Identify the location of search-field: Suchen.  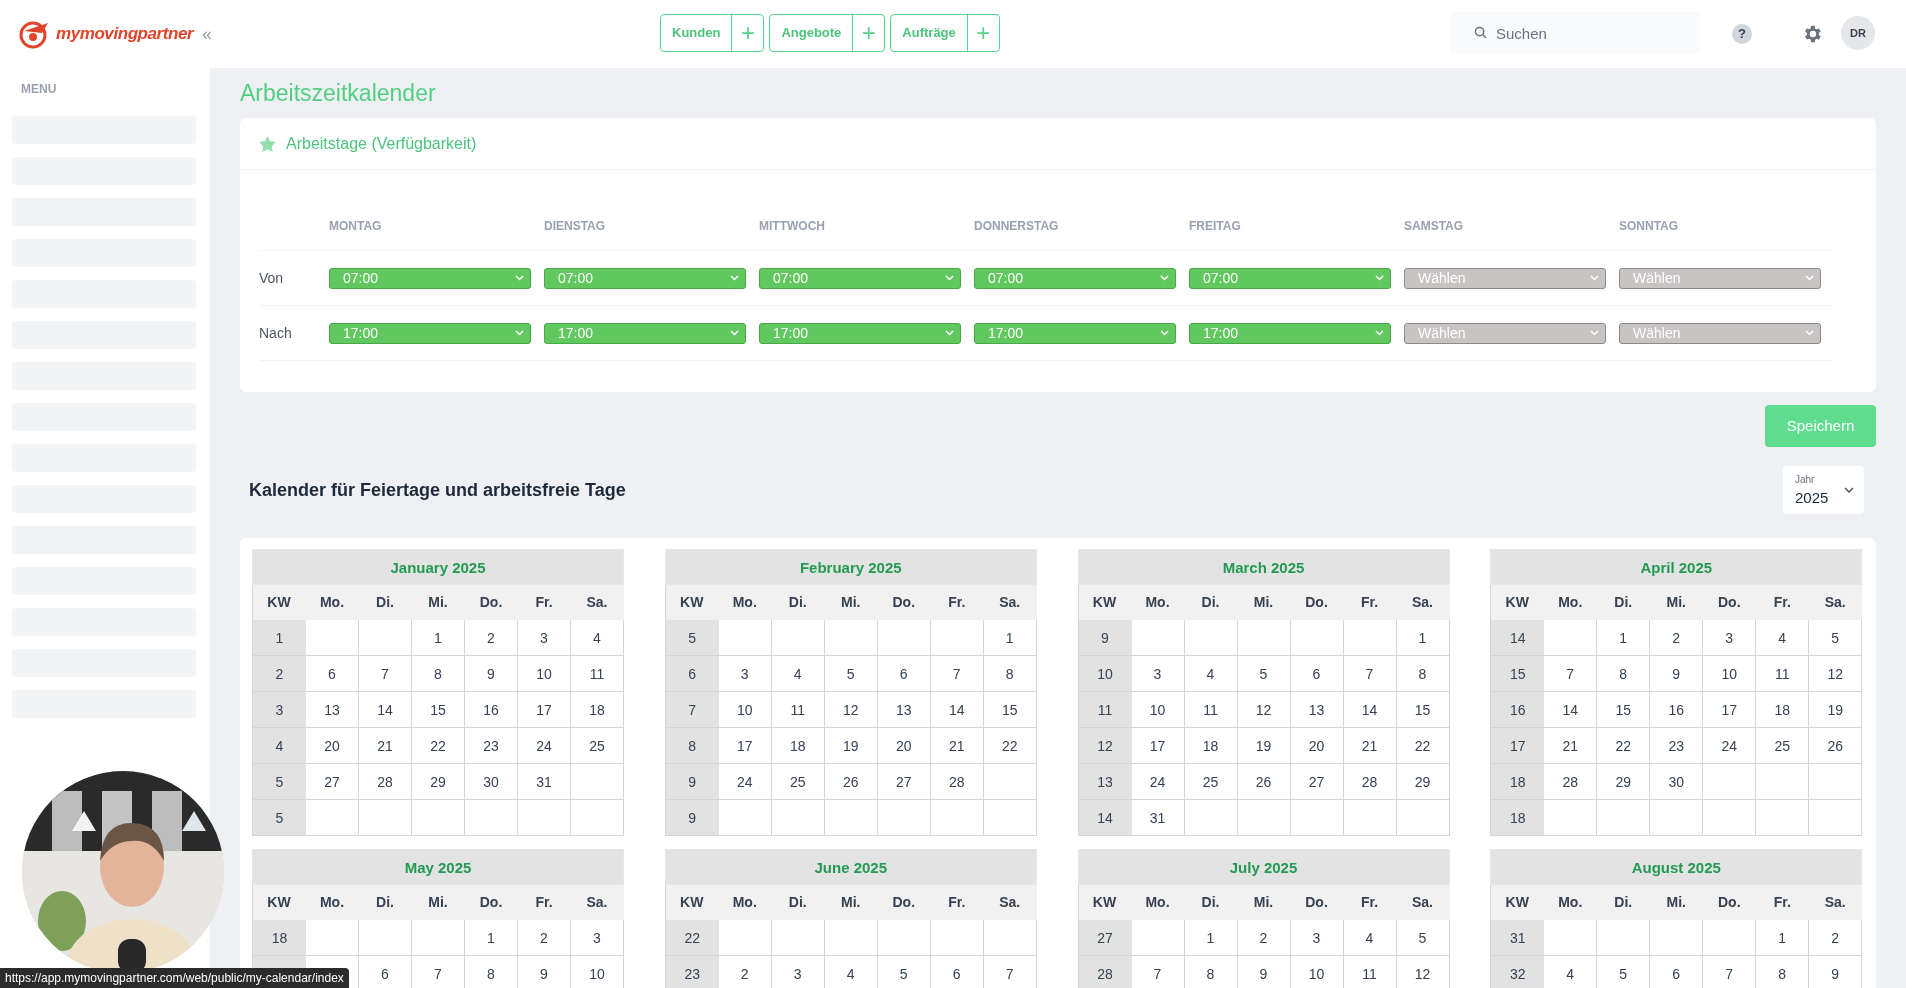
(1575, 33).